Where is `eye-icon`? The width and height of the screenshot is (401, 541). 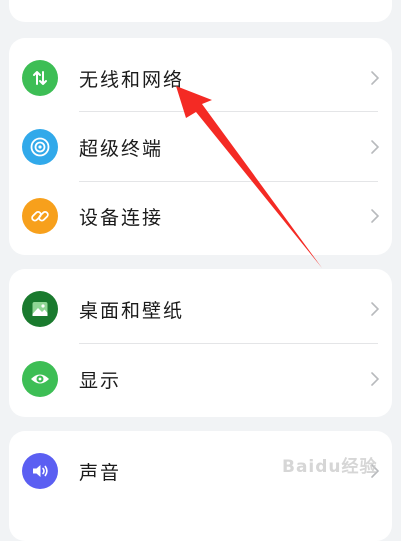 eye-icon is located at coordinates (40, 379).